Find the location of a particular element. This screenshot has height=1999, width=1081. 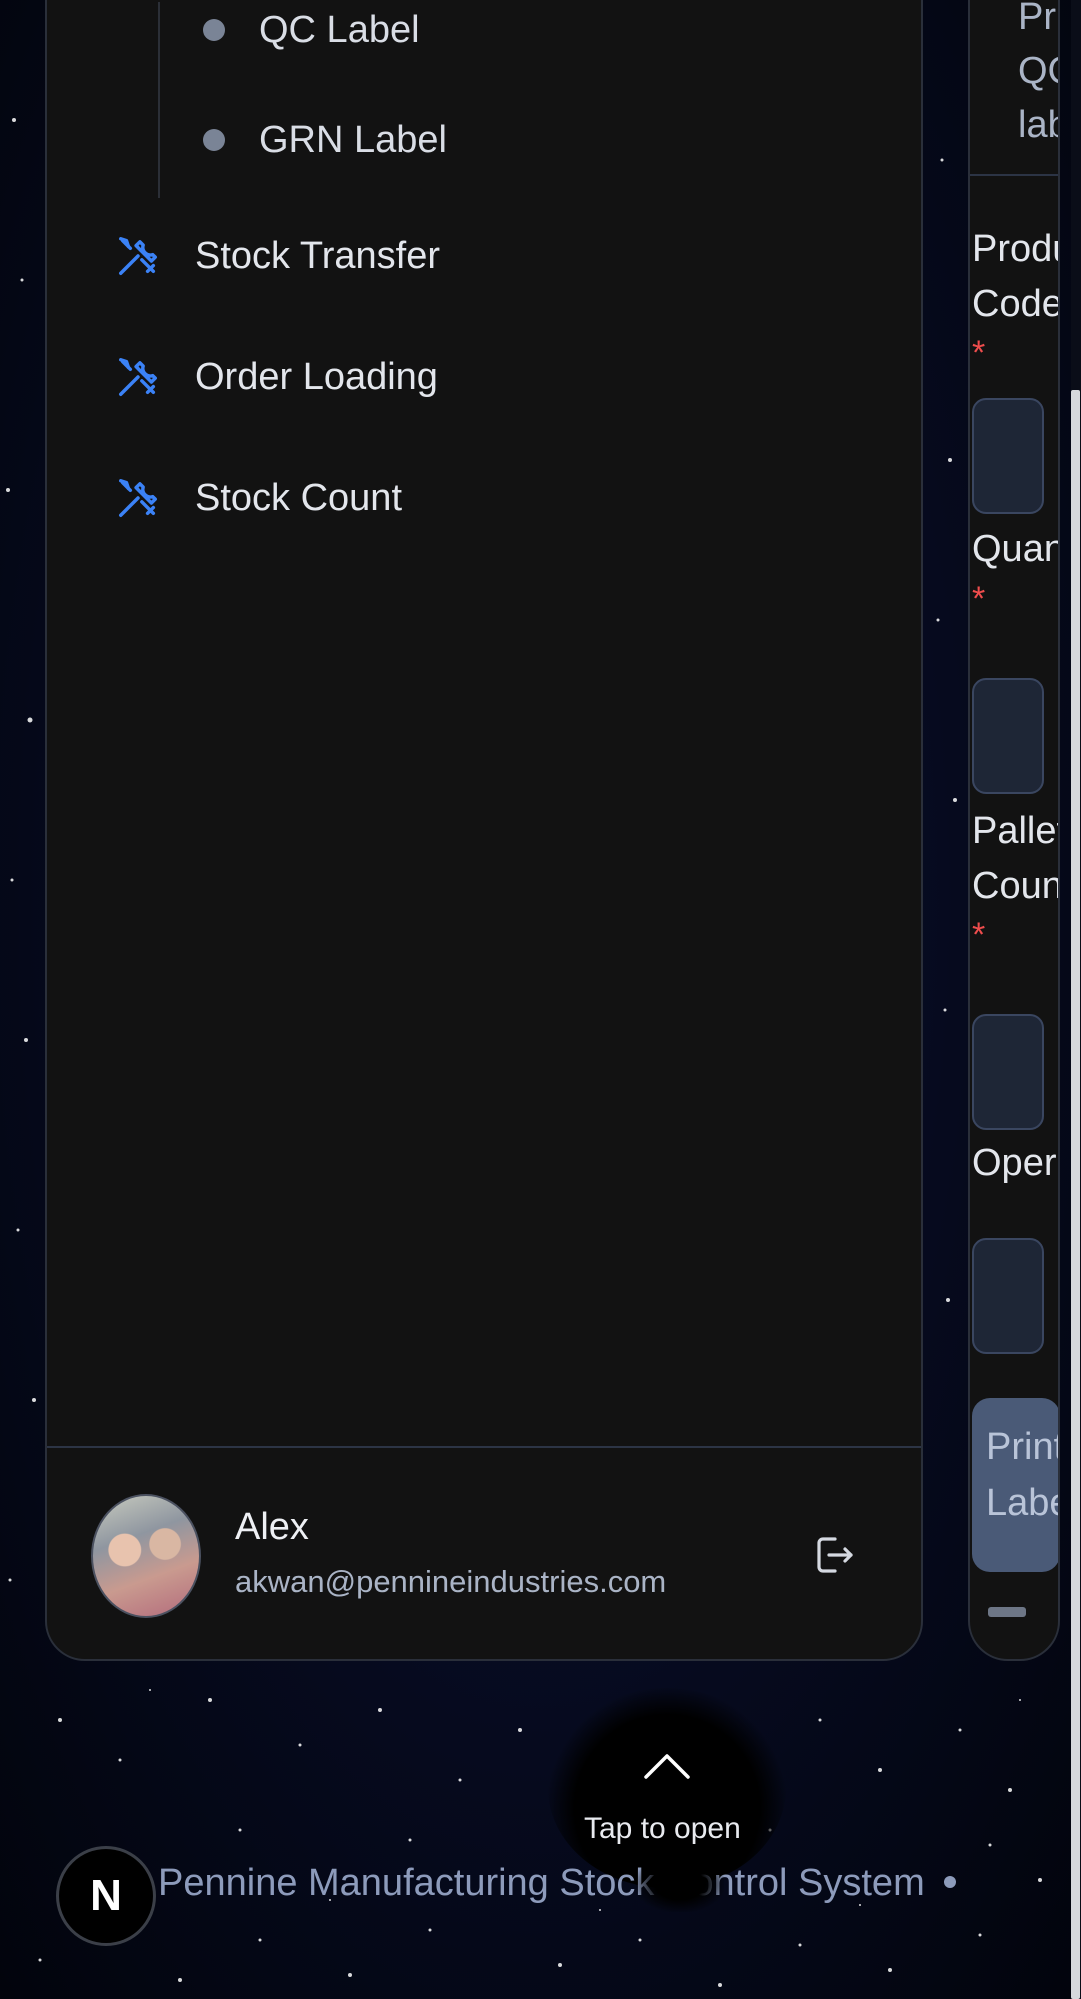

pallet-count-input is located at coordinates (1008, 1072).